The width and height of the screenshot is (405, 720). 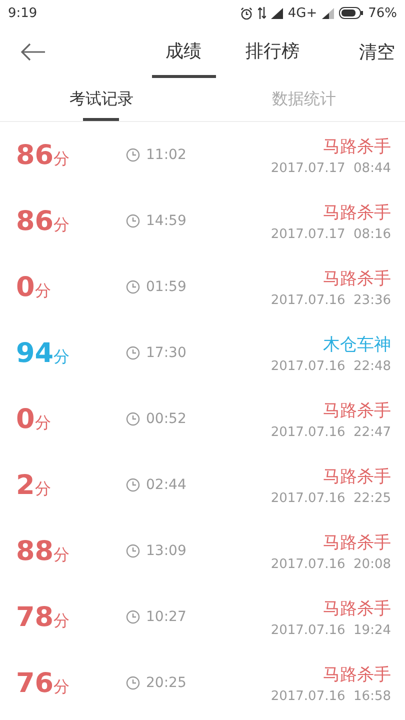 I want to click on date-text: 2017.07.17 08:16, so click(x=330, y=234).